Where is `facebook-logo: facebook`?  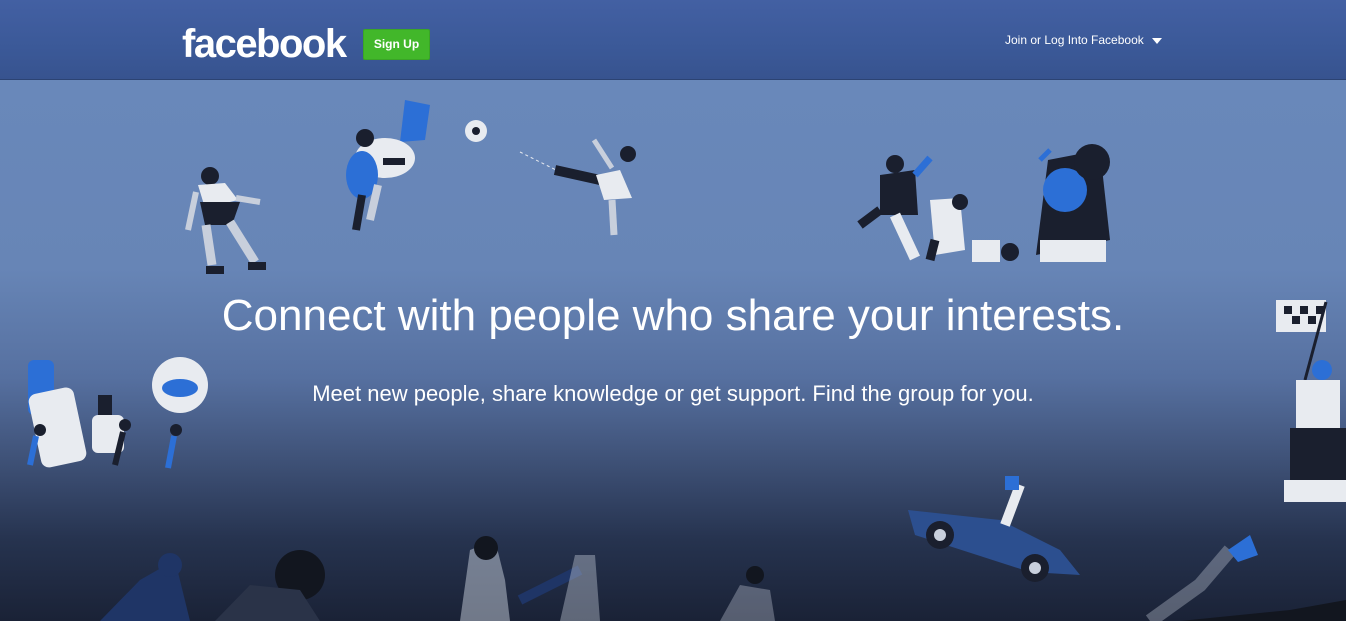
facebook-logo: facebook is located at coordinates (264, 44).